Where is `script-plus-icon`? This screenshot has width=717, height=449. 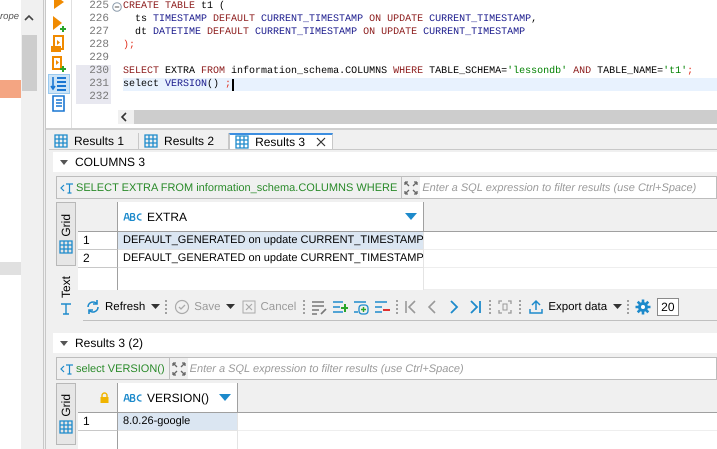
script-plus-icon is located at coordinates (59, 64).